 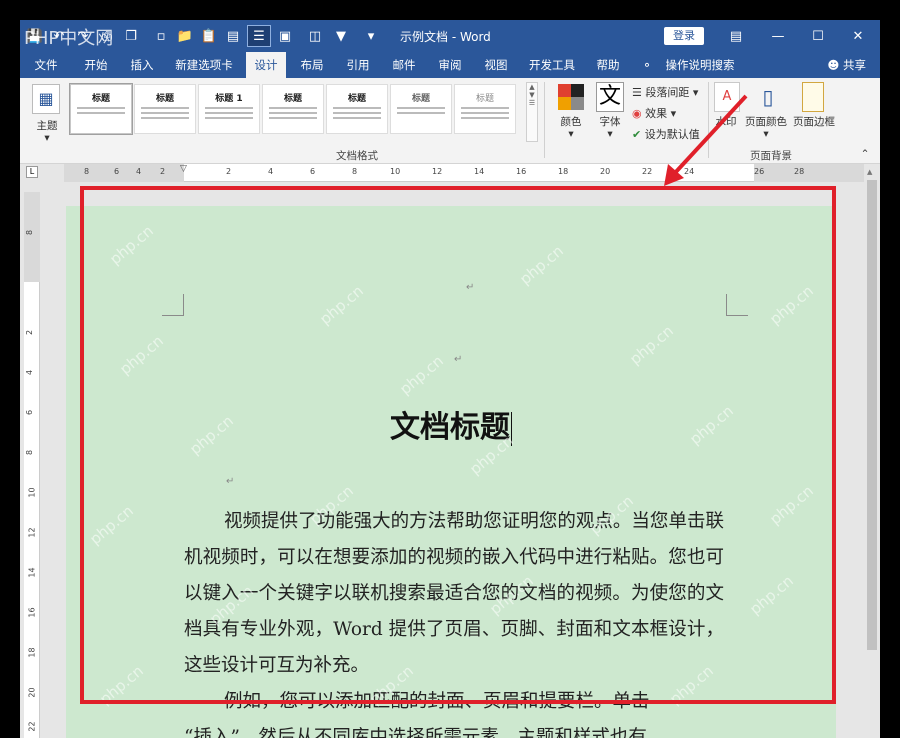 What do you see at coordinates (32, 172) in the screenshot?
I see `tab-stop-selector: L` at bounding box center [32, 172].